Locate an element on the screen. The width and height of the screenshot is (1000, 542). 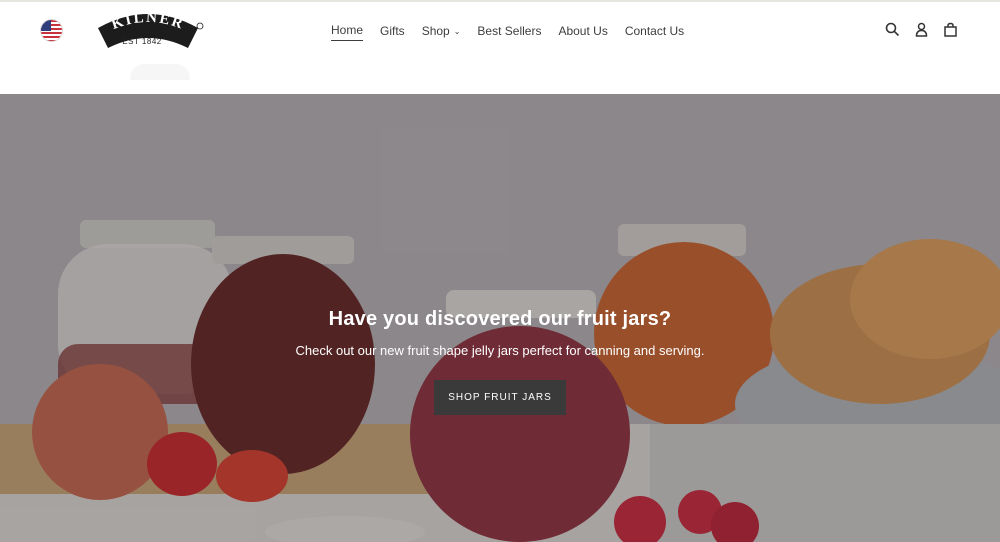
account-icon is located at coordinates (921, 29).